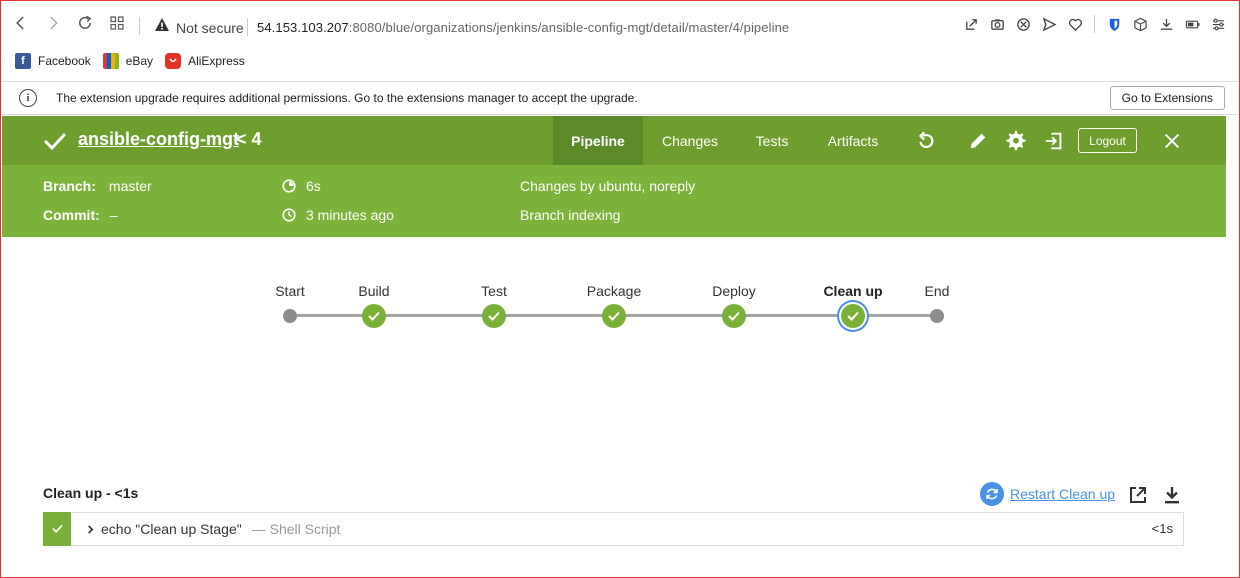 The width and height of the screenshot is (1240, 578). I want to click on stage-node-clean-up, so click(853, 316).